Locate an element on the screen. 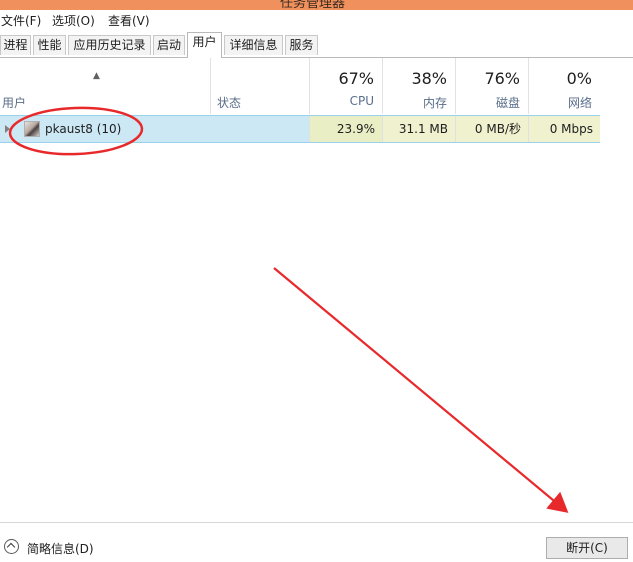  tab-bar: 进程 性能 应用历史记录 启动 用户 详细信息 服务 is located at coordinates (316, 45).